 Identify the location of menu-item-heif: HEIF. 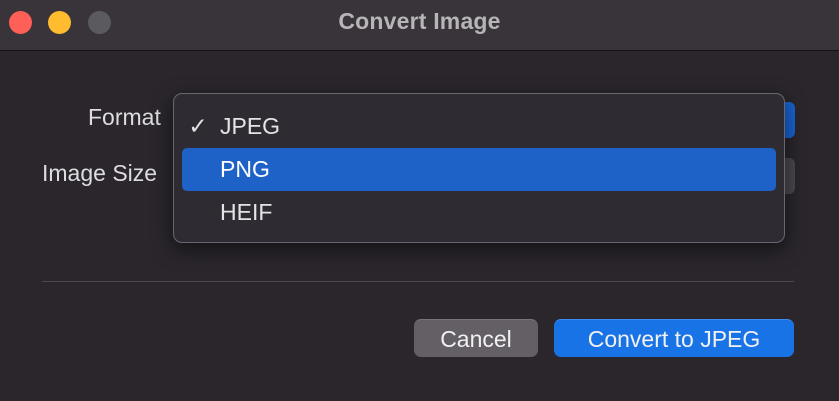
(479, 212).